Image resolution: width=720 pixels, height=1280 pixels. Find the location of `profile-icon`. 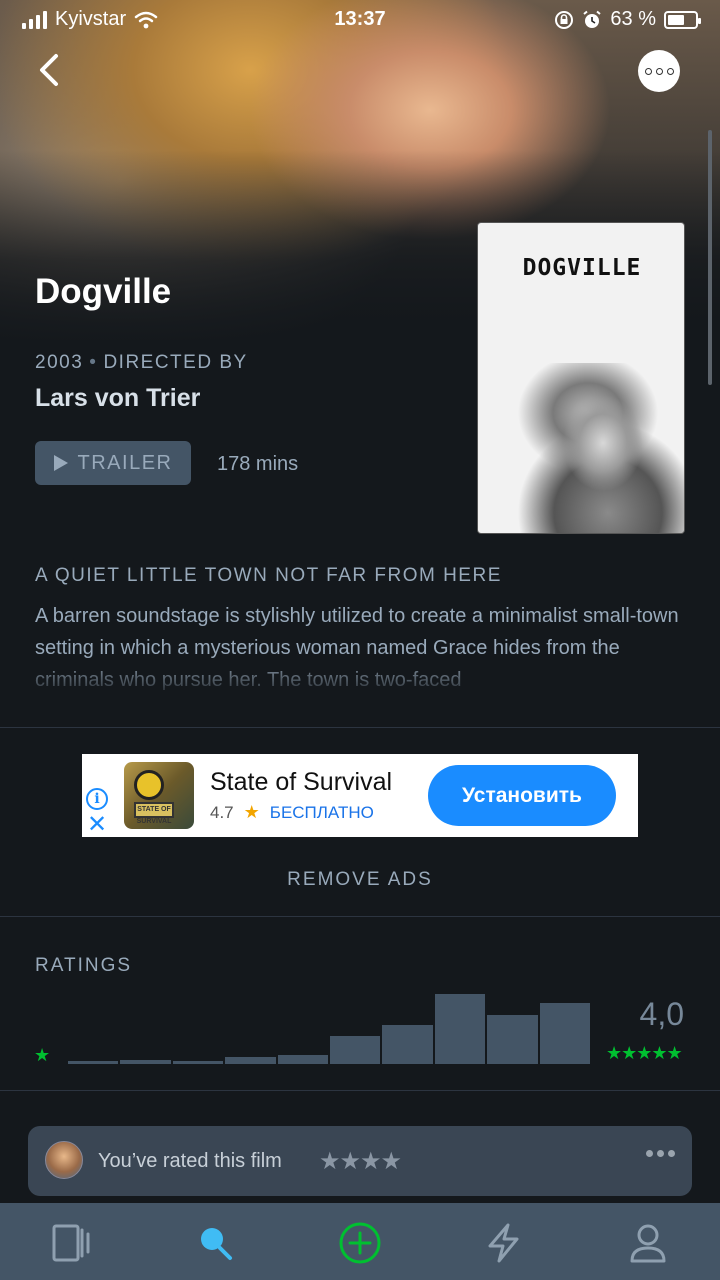

profile-icon is located at coordinates (648, 1243).